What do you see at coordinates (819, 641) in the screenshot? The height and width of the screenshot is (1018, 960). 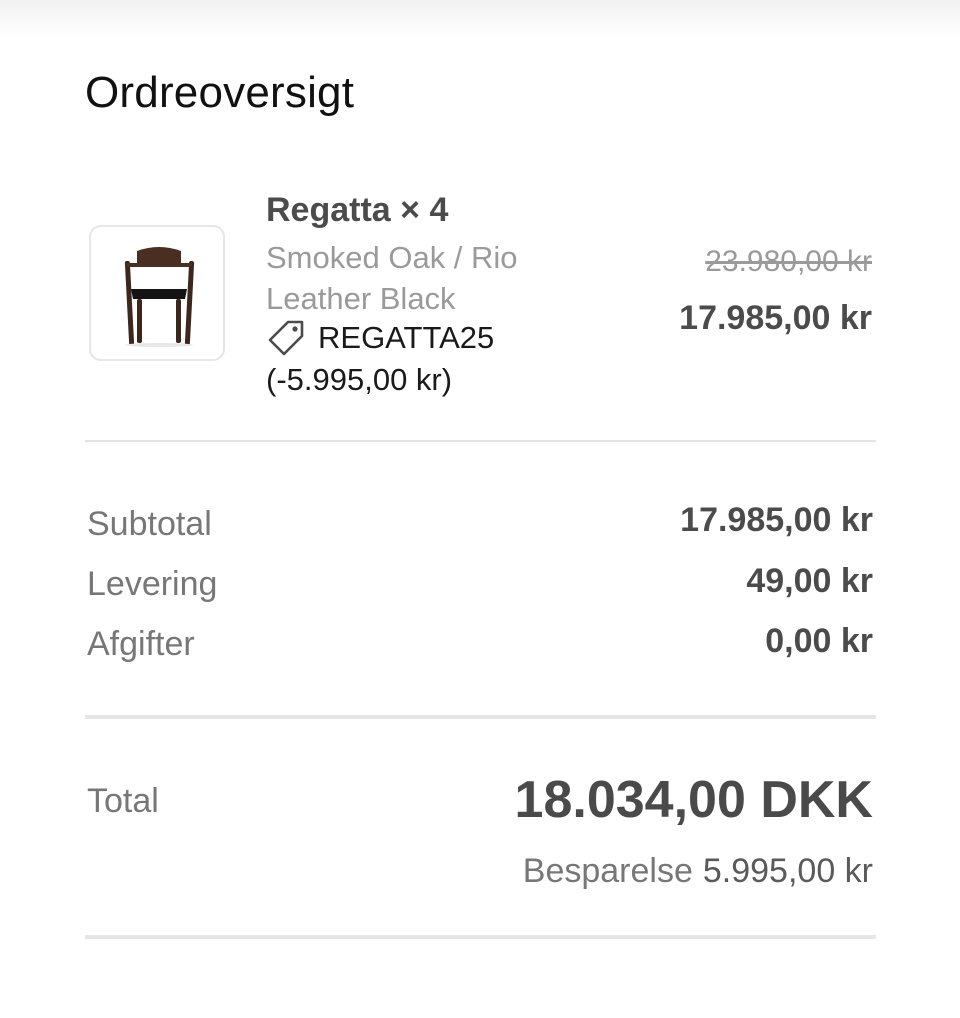 I see `taxes-value: 0,00 kr` at bounding box center [819, 641].